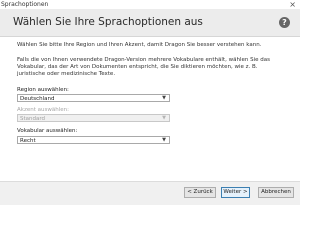  Describe the element at coordinates (33, 119) in the screenshot. I see `accent-value: Standard` at that location.